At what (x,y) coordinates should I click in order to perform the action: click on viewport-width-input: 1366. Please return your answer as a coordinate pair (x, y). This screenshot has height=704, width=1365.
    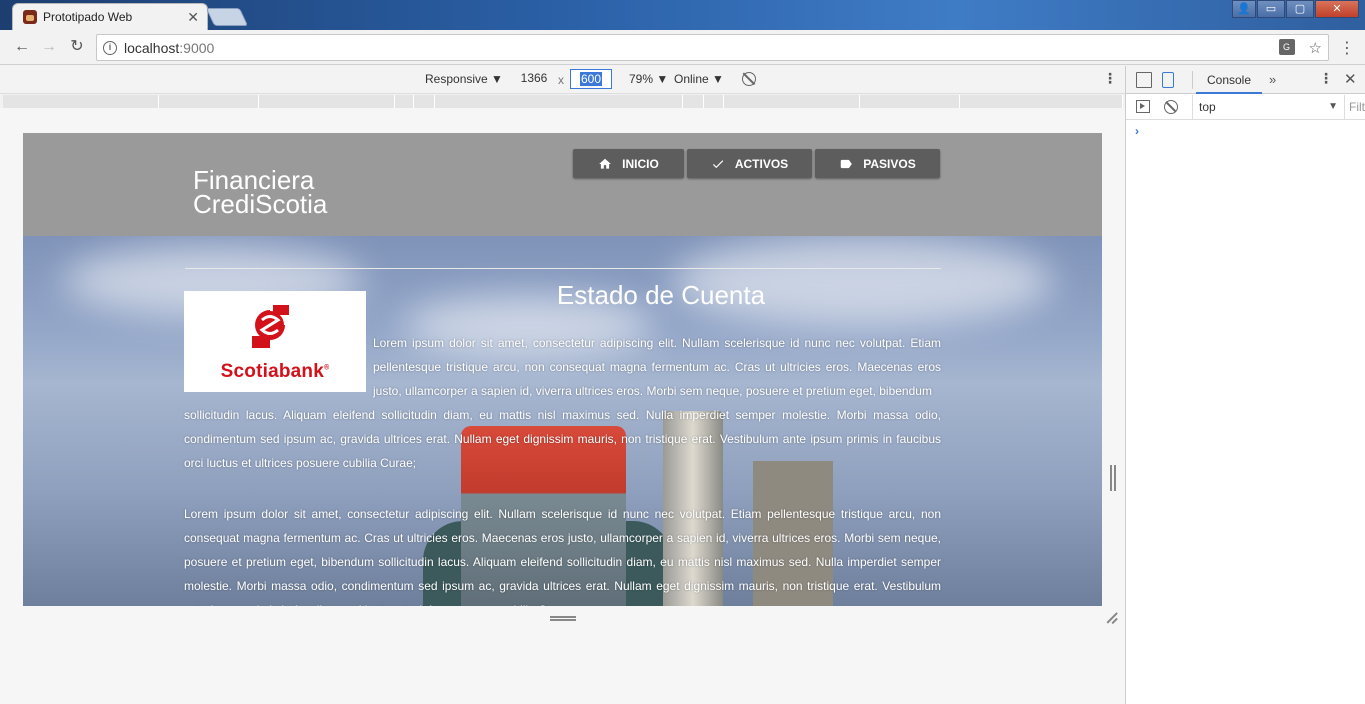
    Looking at the image, I should click on (534, 79).